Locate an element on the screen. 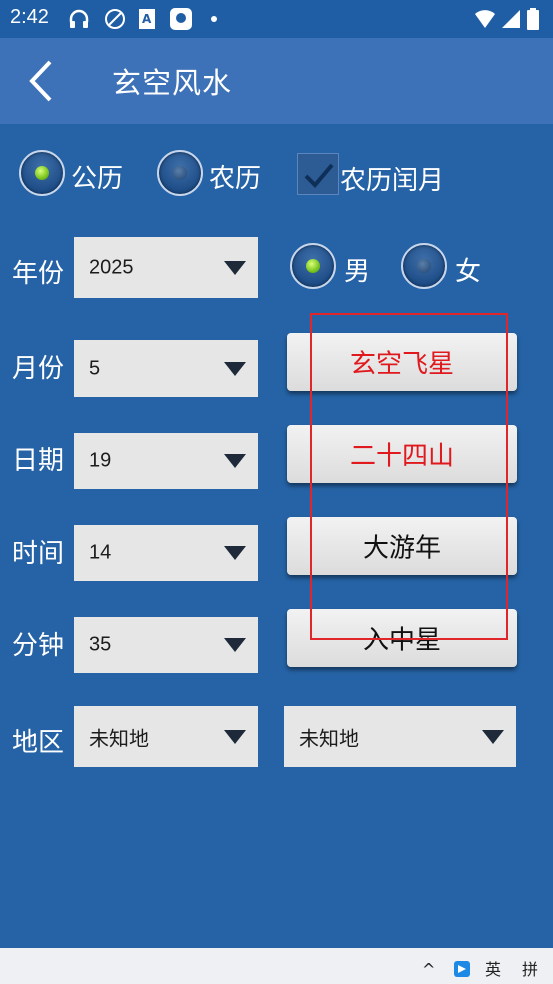 This screenshot has width=553, height=984. day-label: 日期 is located at coordinates (38, 461).